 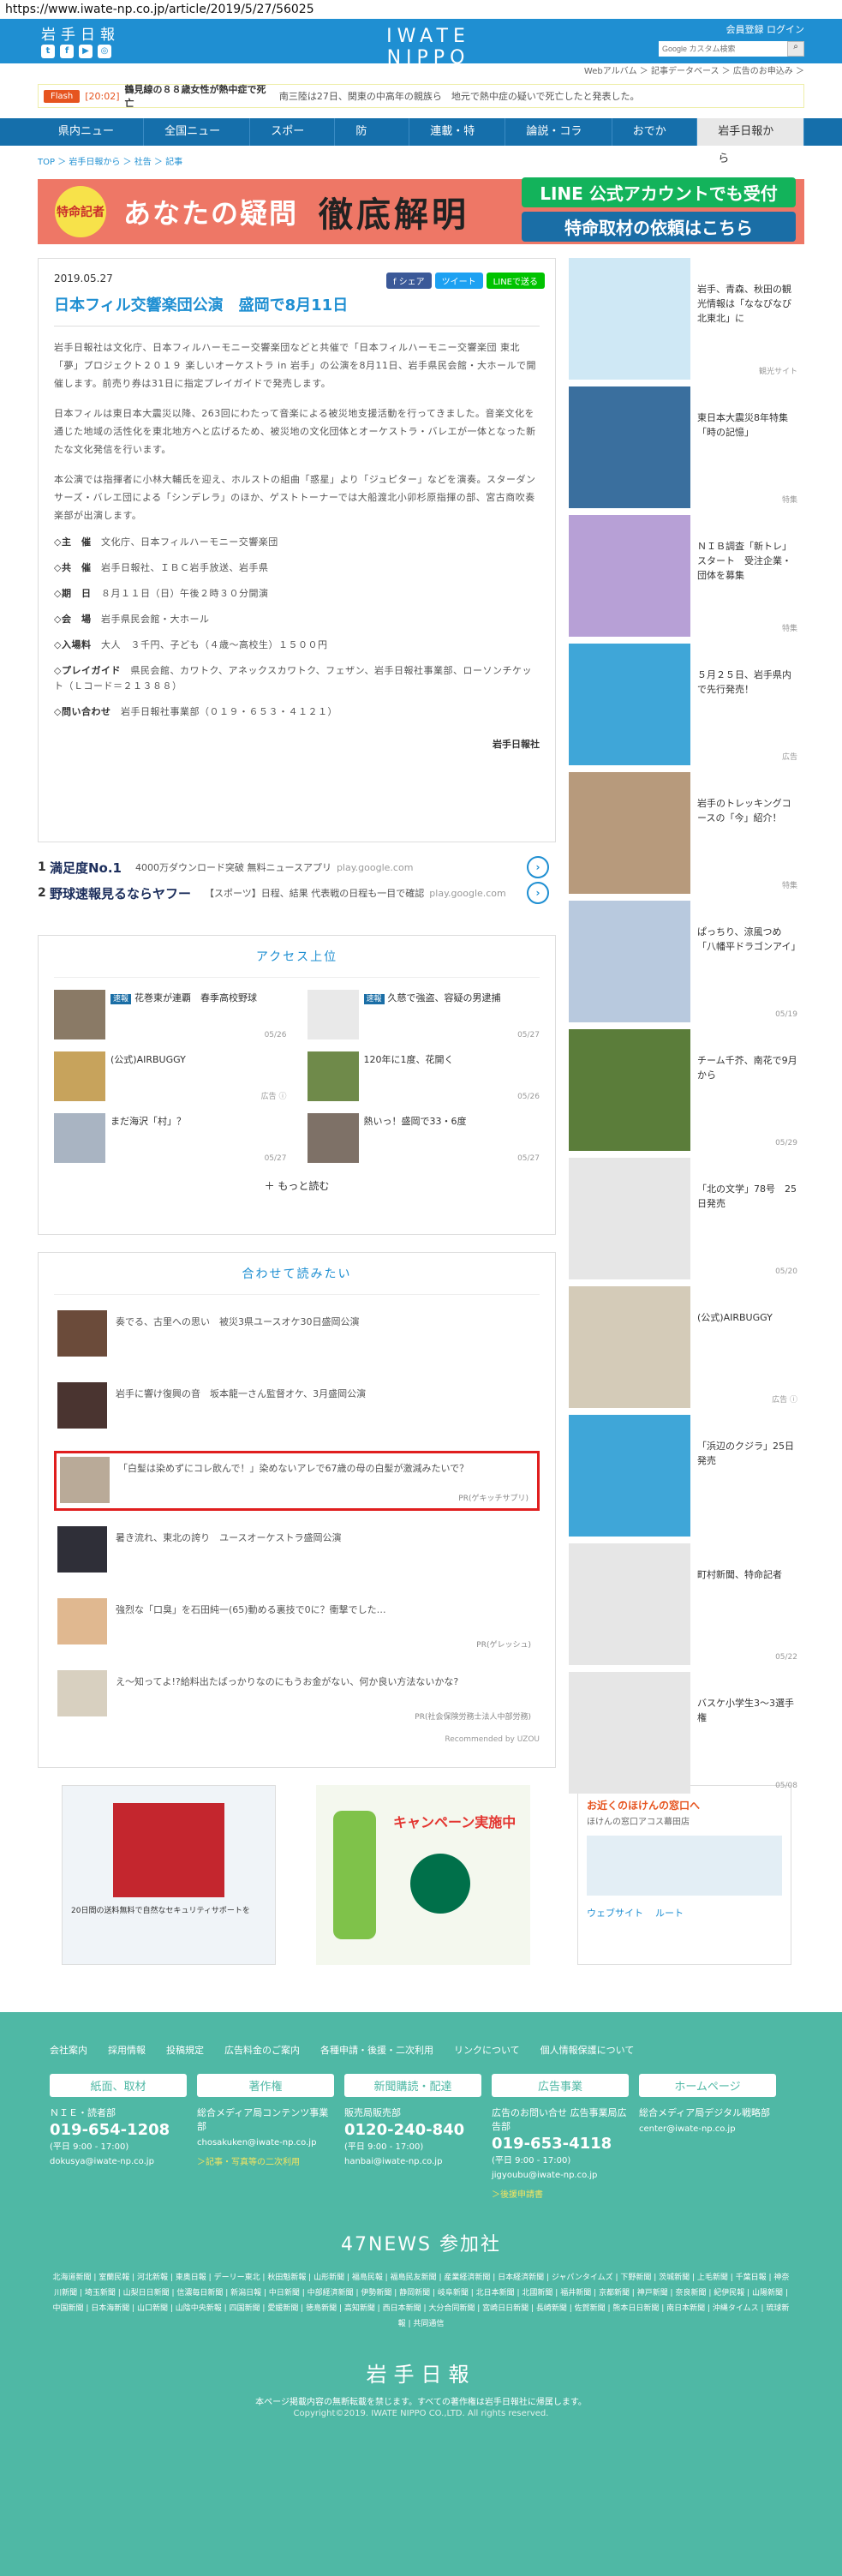 I want to click on breadcrumb: TOP ＞ 岩手日報から ＞ 社告 ＞ 記事, so click(x=421, y=161).